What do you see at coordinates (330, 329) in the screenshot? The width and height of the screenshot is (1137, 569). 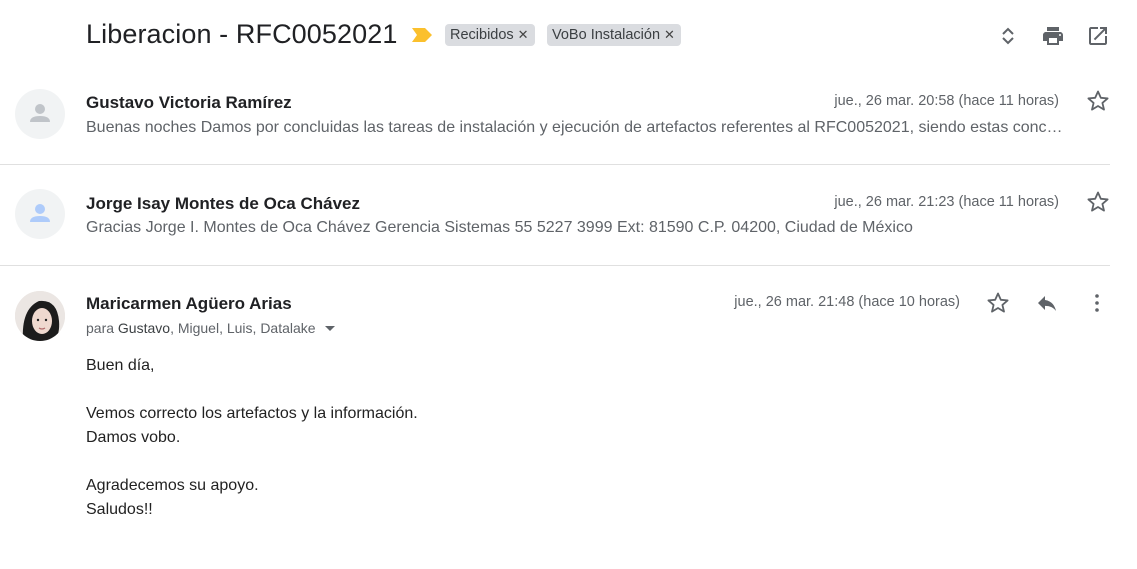 I see `dropdown-arrow-icon` at bounding box center [330, 329].